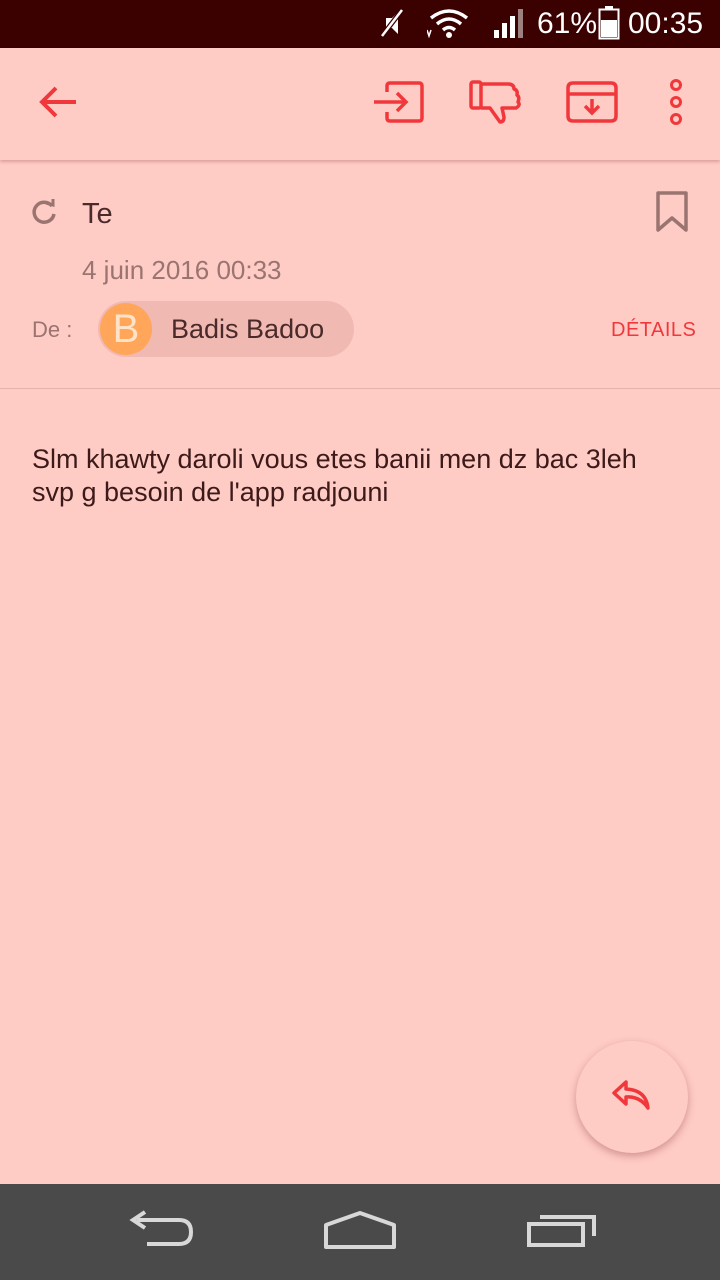  I want to click on status-bar: 61% 00:35, so click(360, 24).